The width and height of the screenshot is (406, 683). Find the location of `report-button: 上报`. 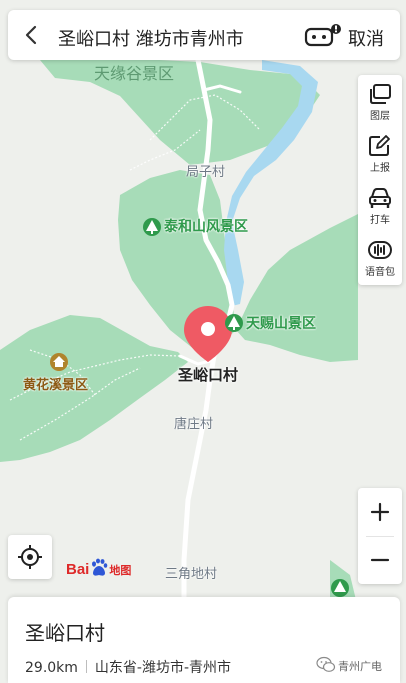

report-button: 上报 is located at coordinates (380, 155).